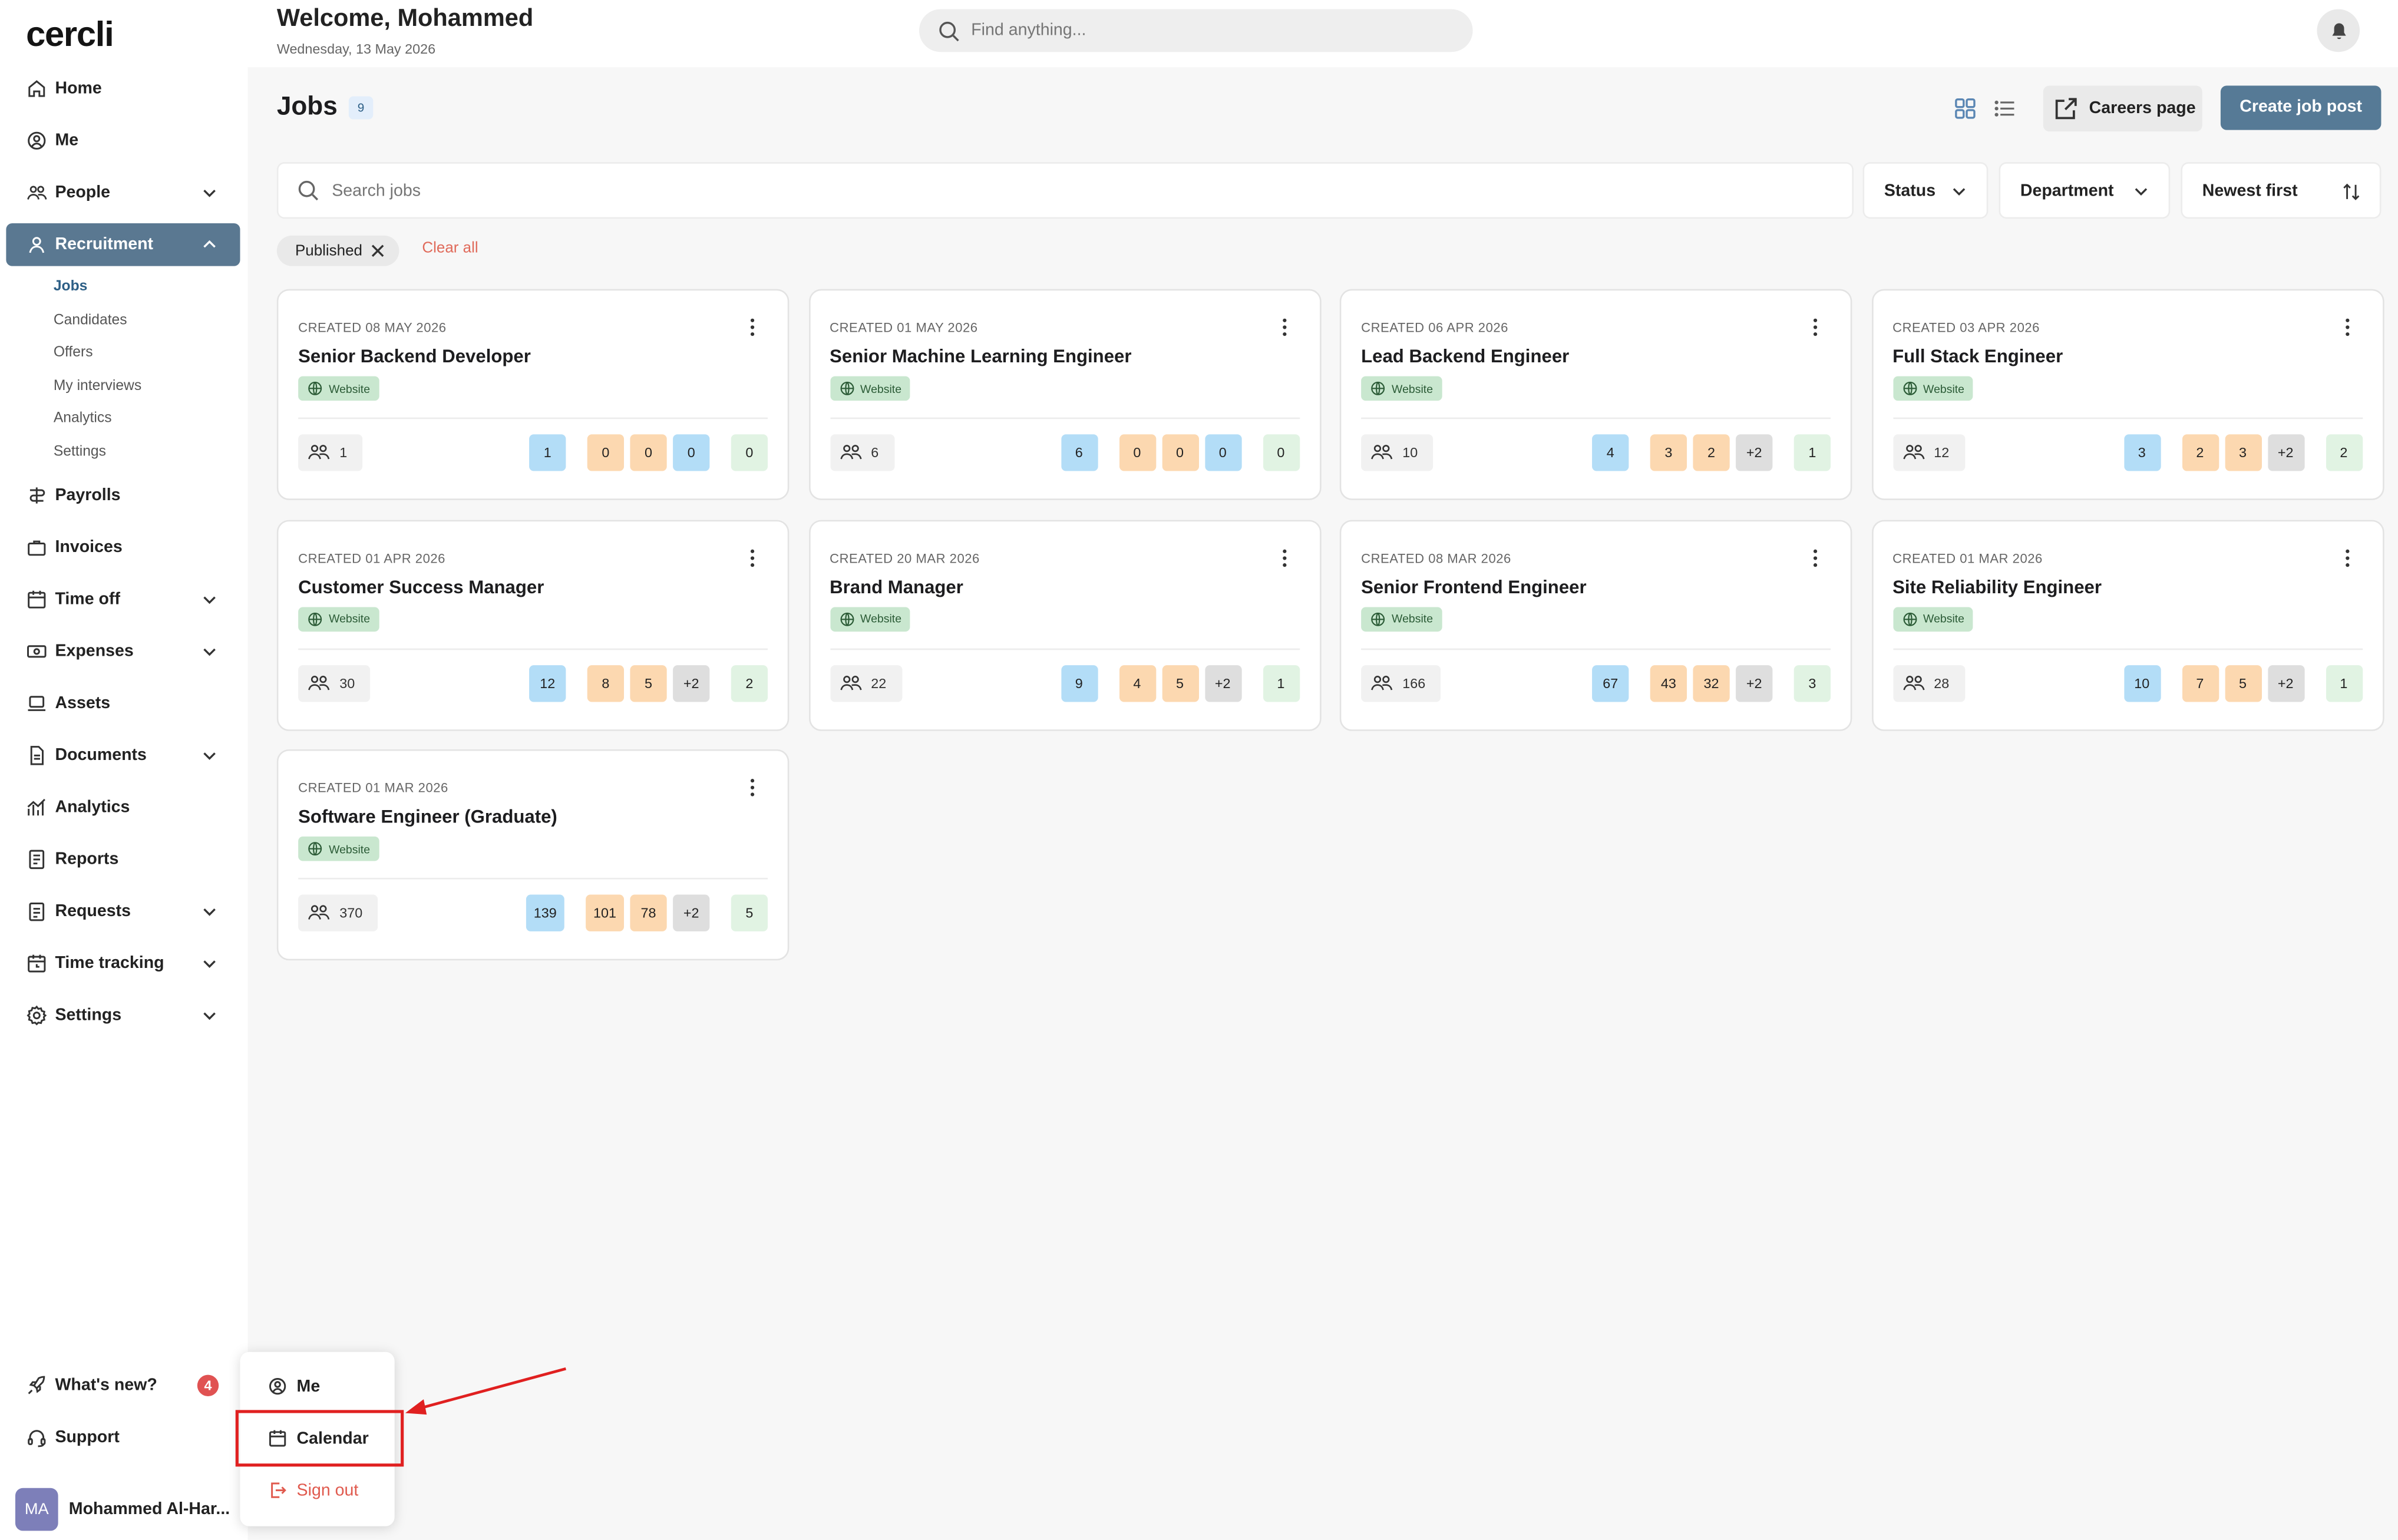 This screenshot has width=2398, height=1540. What do you see at coordinates (1610, 452) in the screenshot?
I see `stat-new: 4` at bounding box center [1610, 452].